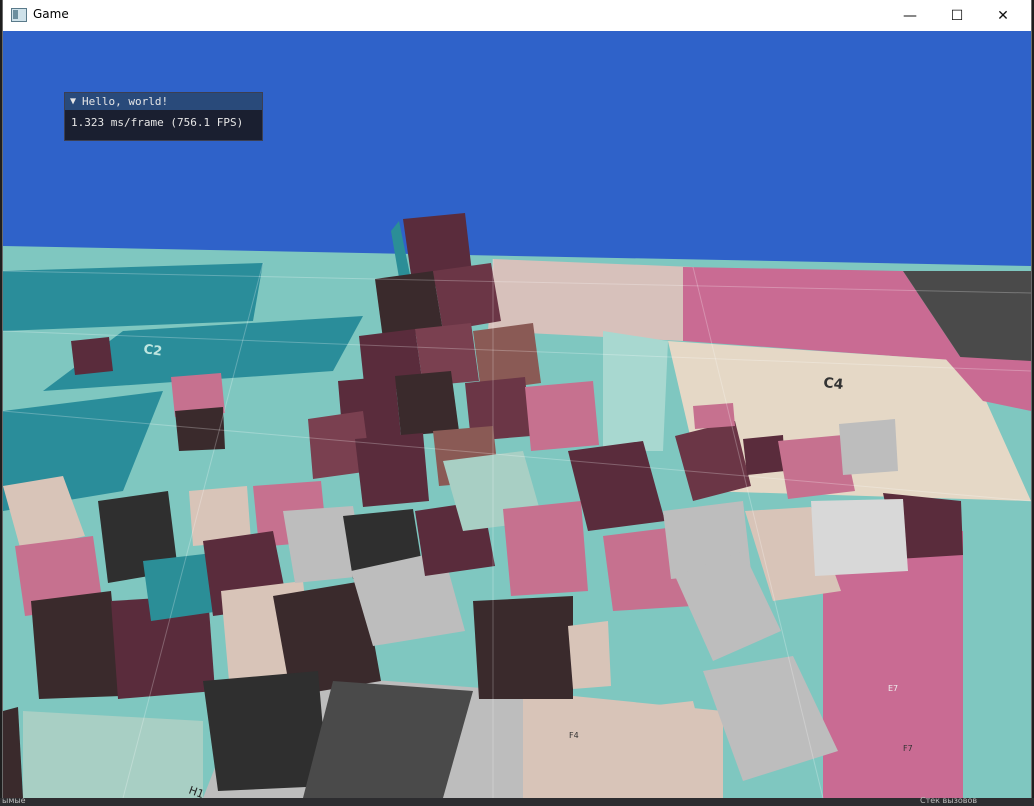 Image resolution: width=1034 pixels, height=806 pixels. Describe the element at coordinates (125, 101) in the screenshot. I see `overlay-title: Hello, world!` at that location.